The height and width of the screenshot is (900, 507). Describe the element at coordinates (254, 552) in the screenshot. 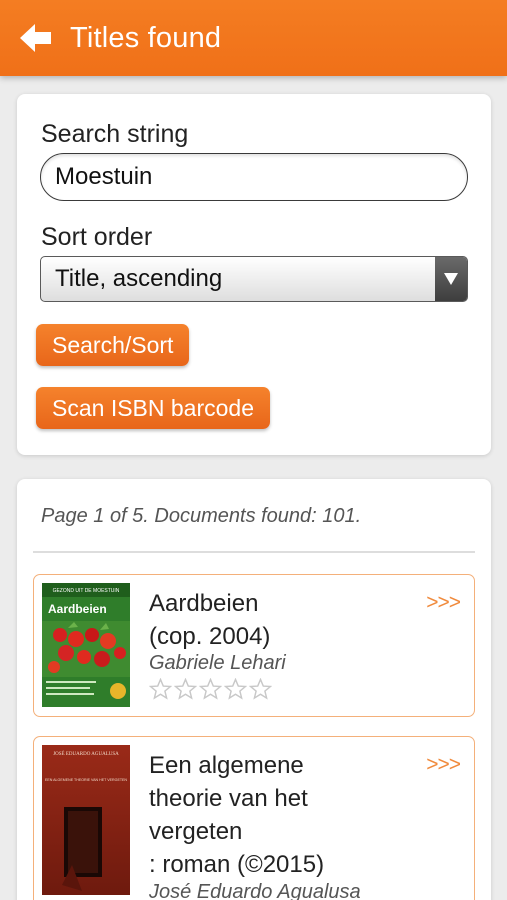

I see `divider` at that location.